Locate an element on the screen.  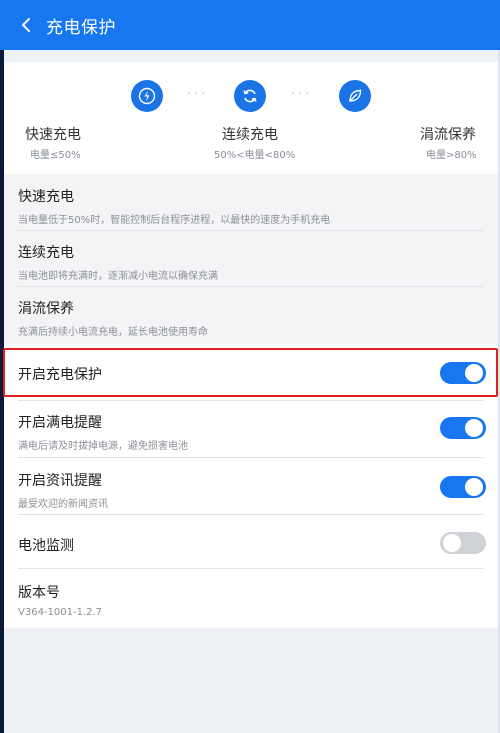
highlight-box is located at coordinates (250, 372).